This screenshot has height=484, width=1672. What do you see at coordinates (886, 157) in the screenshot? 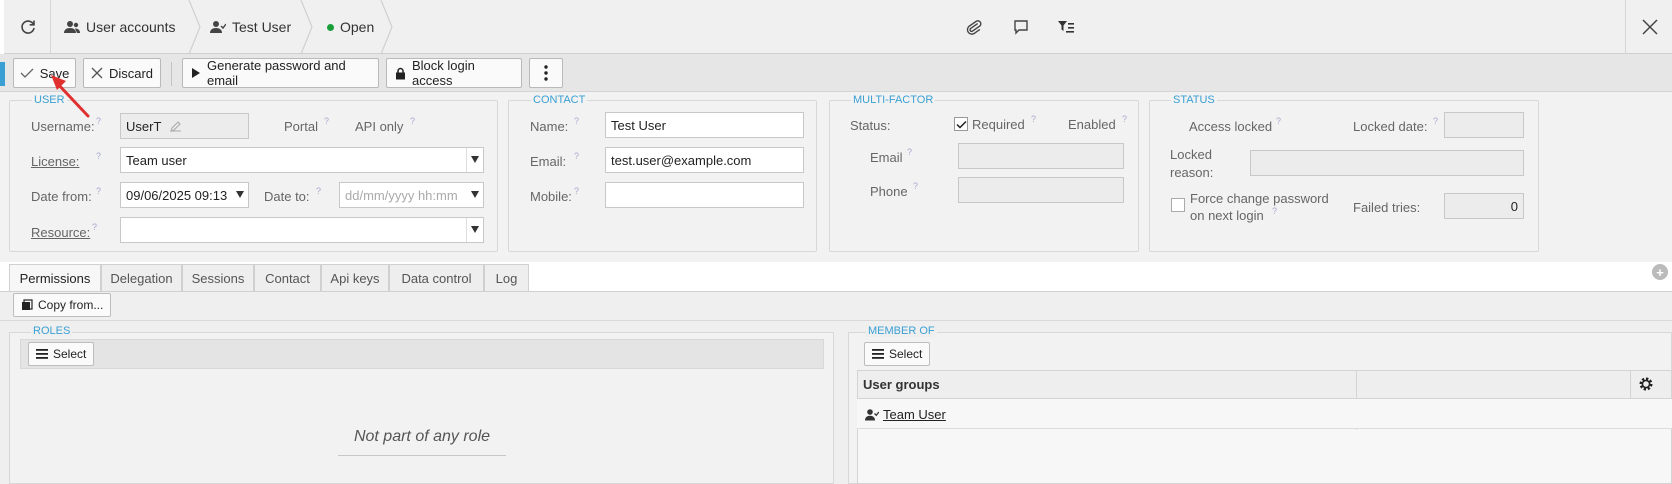
I see `mfa-email-label: Email` at bounding box center [886, 157].